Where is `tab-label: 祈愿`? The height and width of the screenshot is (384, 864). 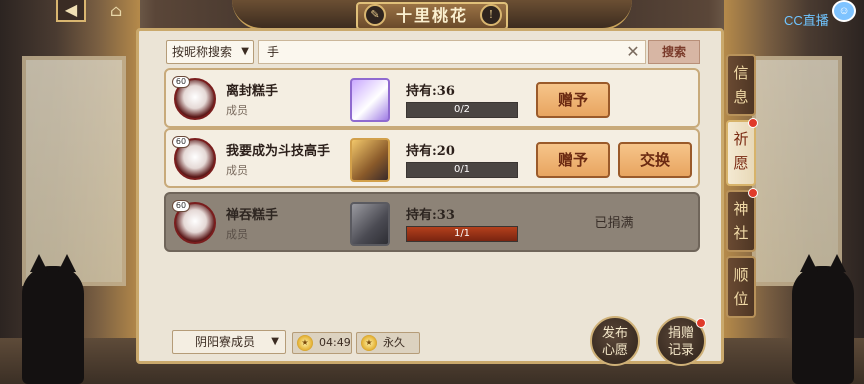 tab-label: 祈愿 is located at coordinates (741, 151).